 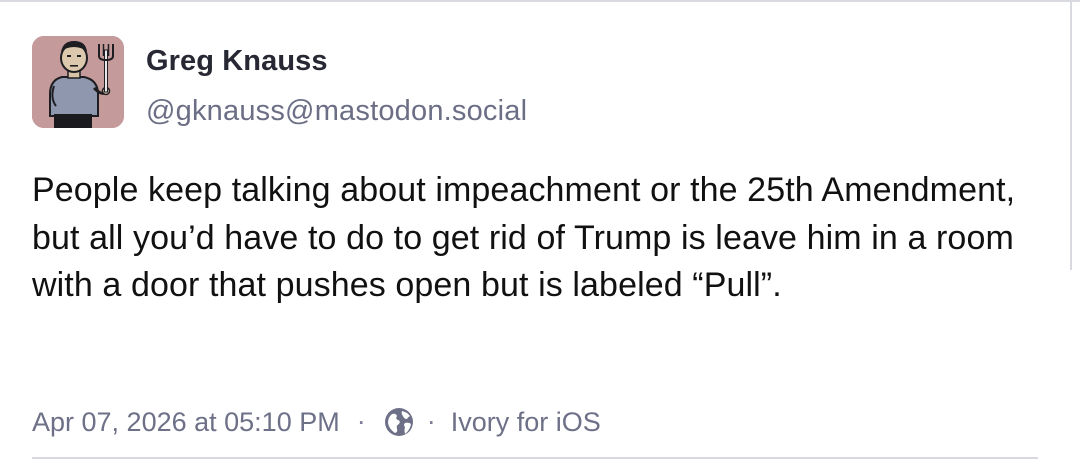 I want to click on author-names: Greg Knauss @gknauss@mastodon.social, so click(x=336, y=82).